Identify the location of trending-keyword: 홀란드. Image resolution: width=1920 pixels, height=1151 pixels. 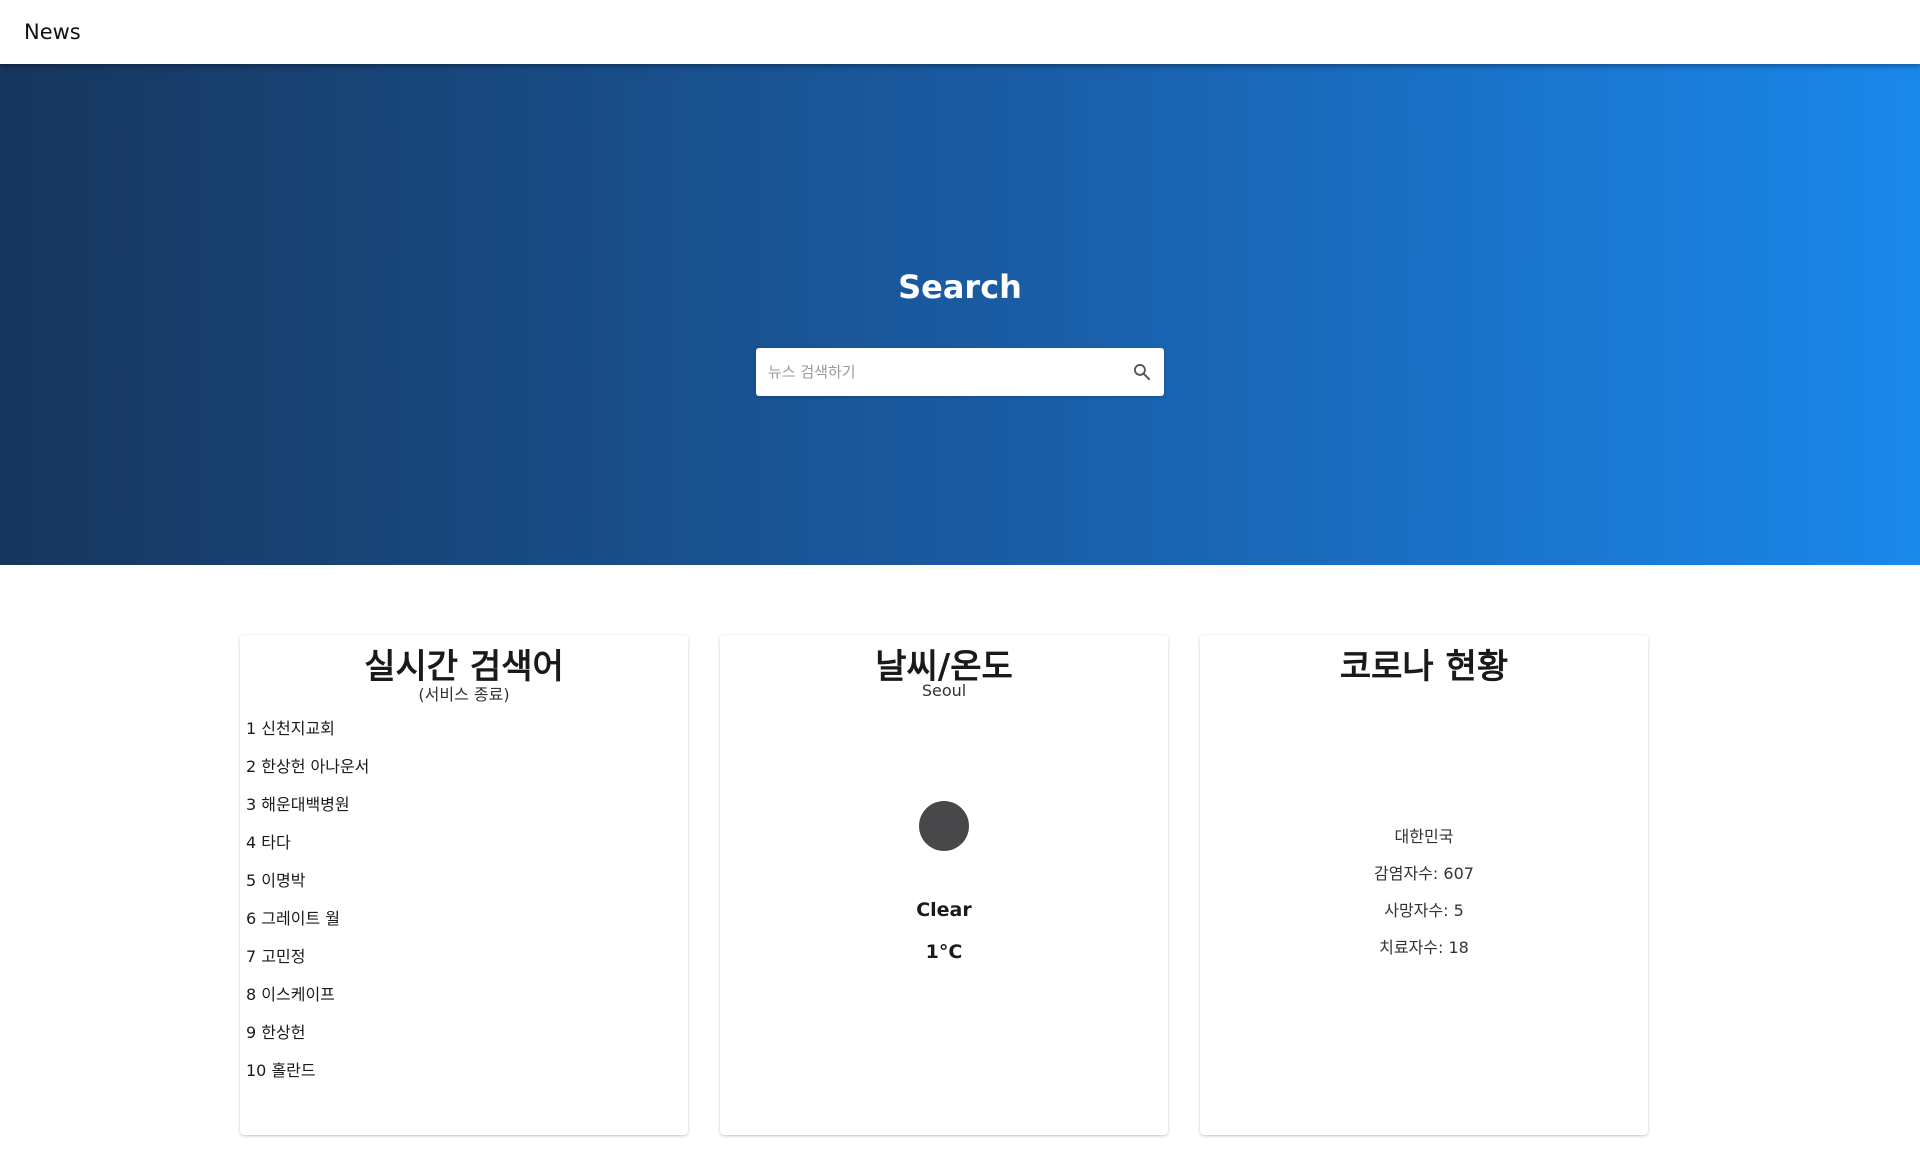
(293, 1070).